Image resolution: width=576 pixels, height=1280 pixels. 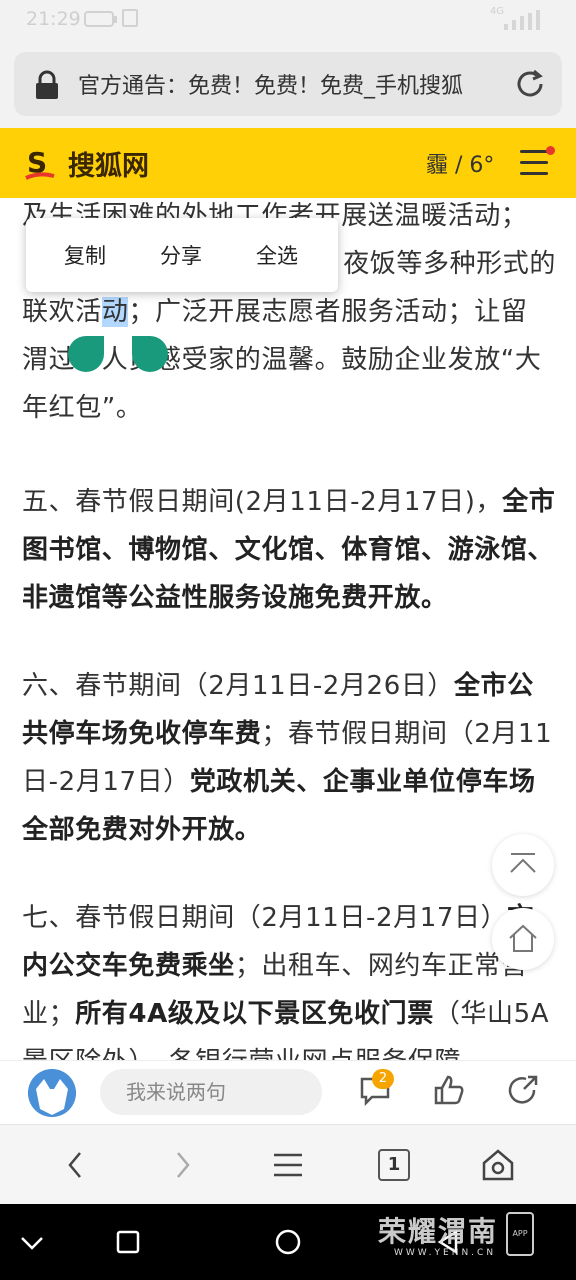 What do you see at coordinates (520, 1234) in the screenshot?
I see `app-icon: APP` at bounding box center [520, 1234].